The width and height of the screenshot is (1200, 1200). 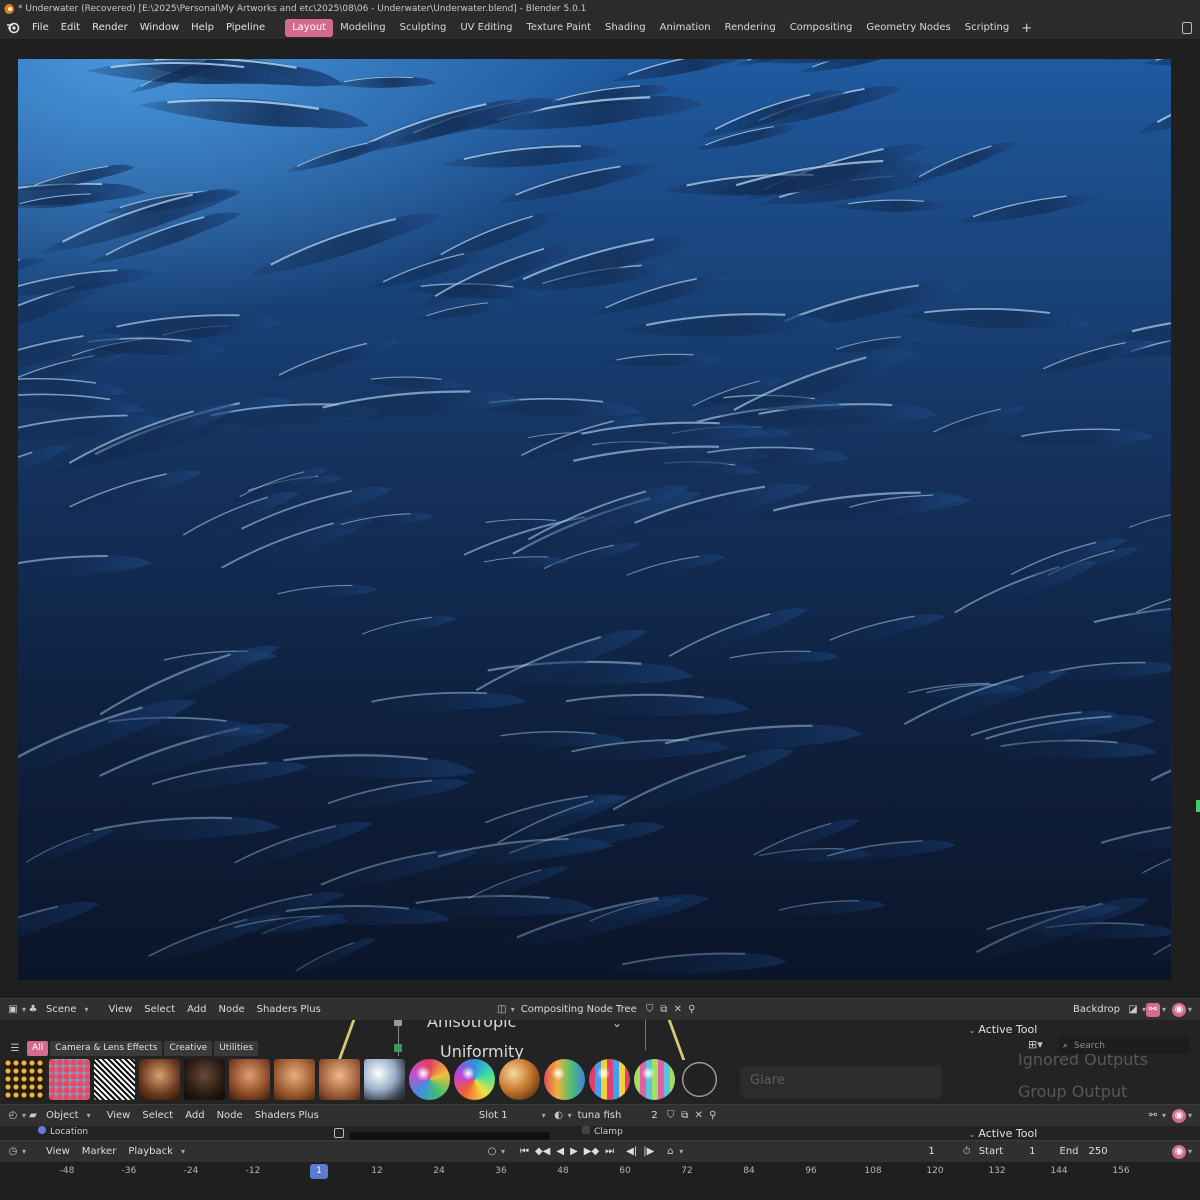 I want to click on editor-type-icon: ▣, so click(x=13, y=1010).